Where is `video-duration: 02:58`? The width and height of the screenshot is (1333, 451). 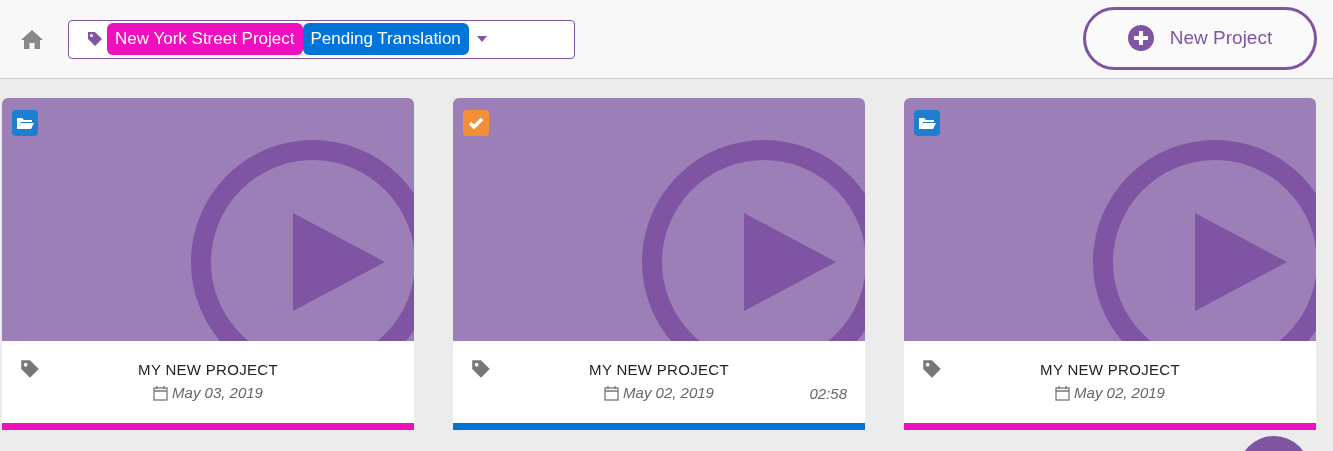 video-duration: 02:58 is located at coordinates (828, 394).